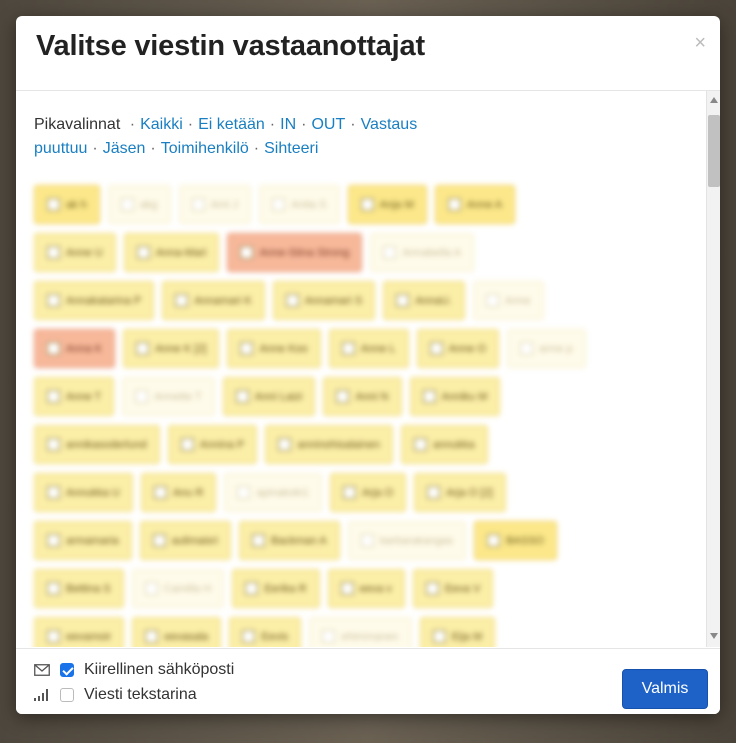 The image size is (736, 743). I want to click on quick-select-link: Kaikki, so click(161, 124).